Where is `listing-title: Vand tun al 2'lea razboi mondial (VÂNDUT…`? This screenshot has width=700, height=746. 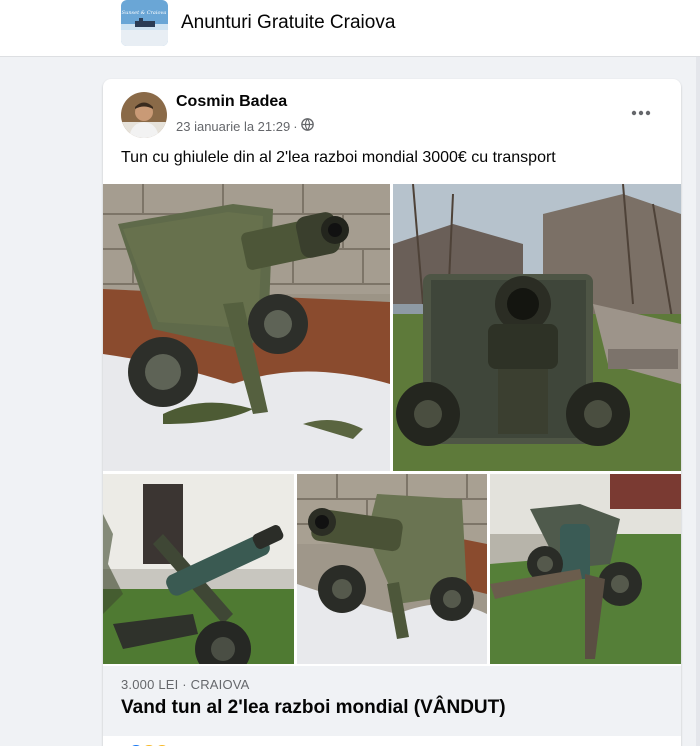
listing-title: Vand tun al 2'lea razboi mondial (VÂNDUT… is located at coordinates (313, 708).